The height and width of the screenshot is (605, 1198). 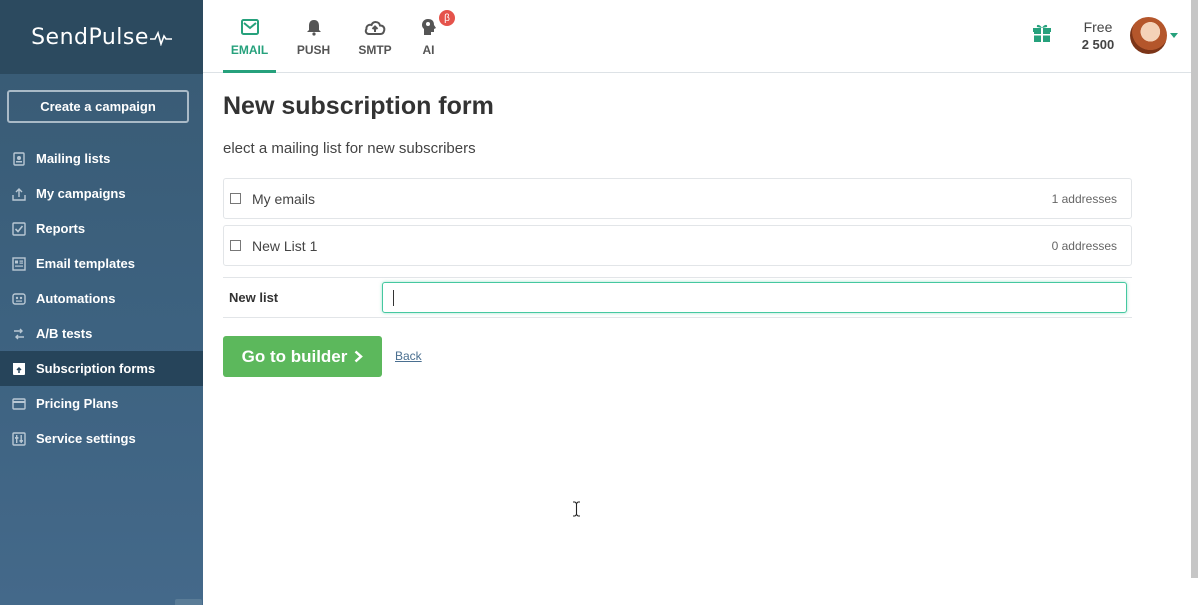 I want to click on list-item: New List 1 0 addresses, so click(x=677, y=245).